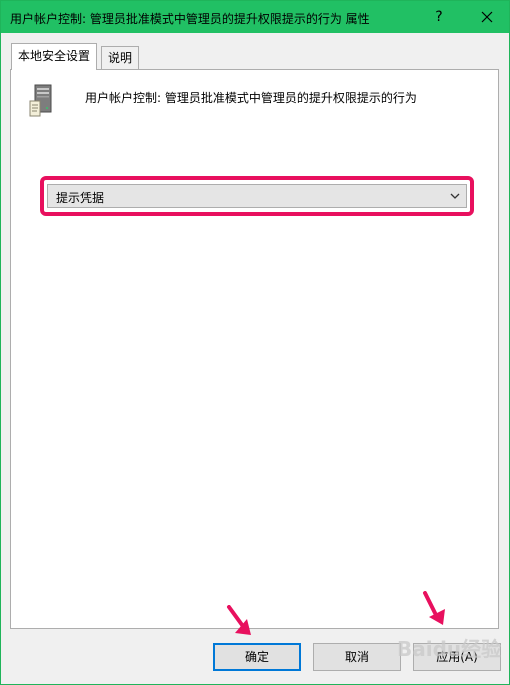  I want to click on tab-local-security-setting: 本地安全设置, so click(54, 56).